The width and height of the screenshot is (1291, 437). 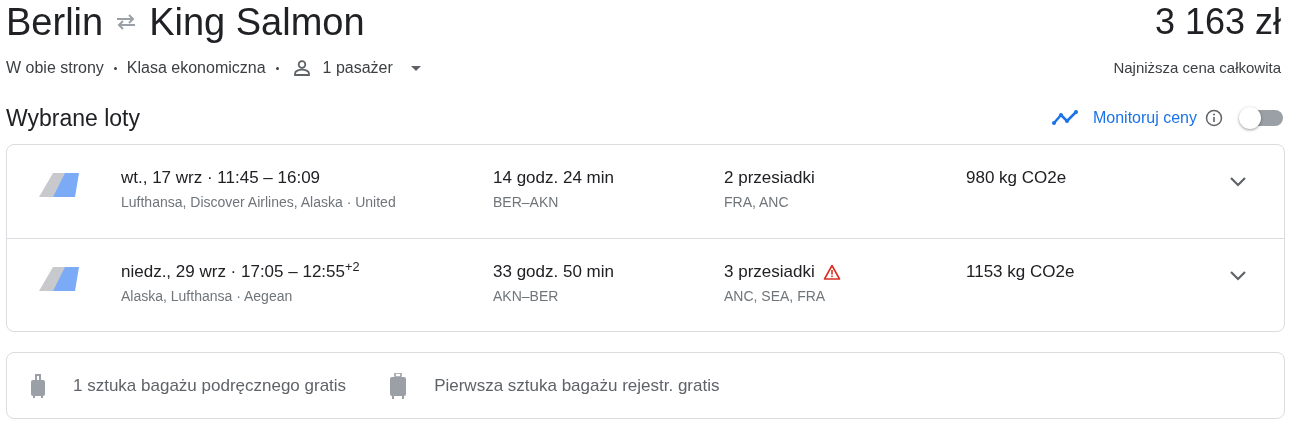 What do you see at coordinates (210, 385) in the screenshot?
I see `baggage-info: 1 sztuka bagażu podręcznego gratis` at bounding box center [210, 385].